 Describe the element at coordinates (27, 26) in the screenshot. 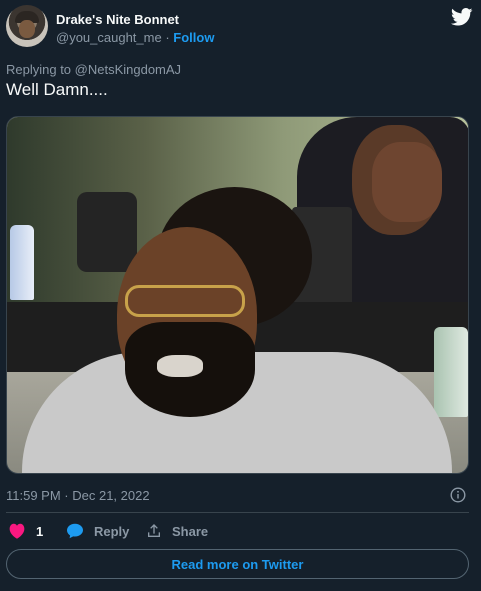

I see `avatar` at that location.